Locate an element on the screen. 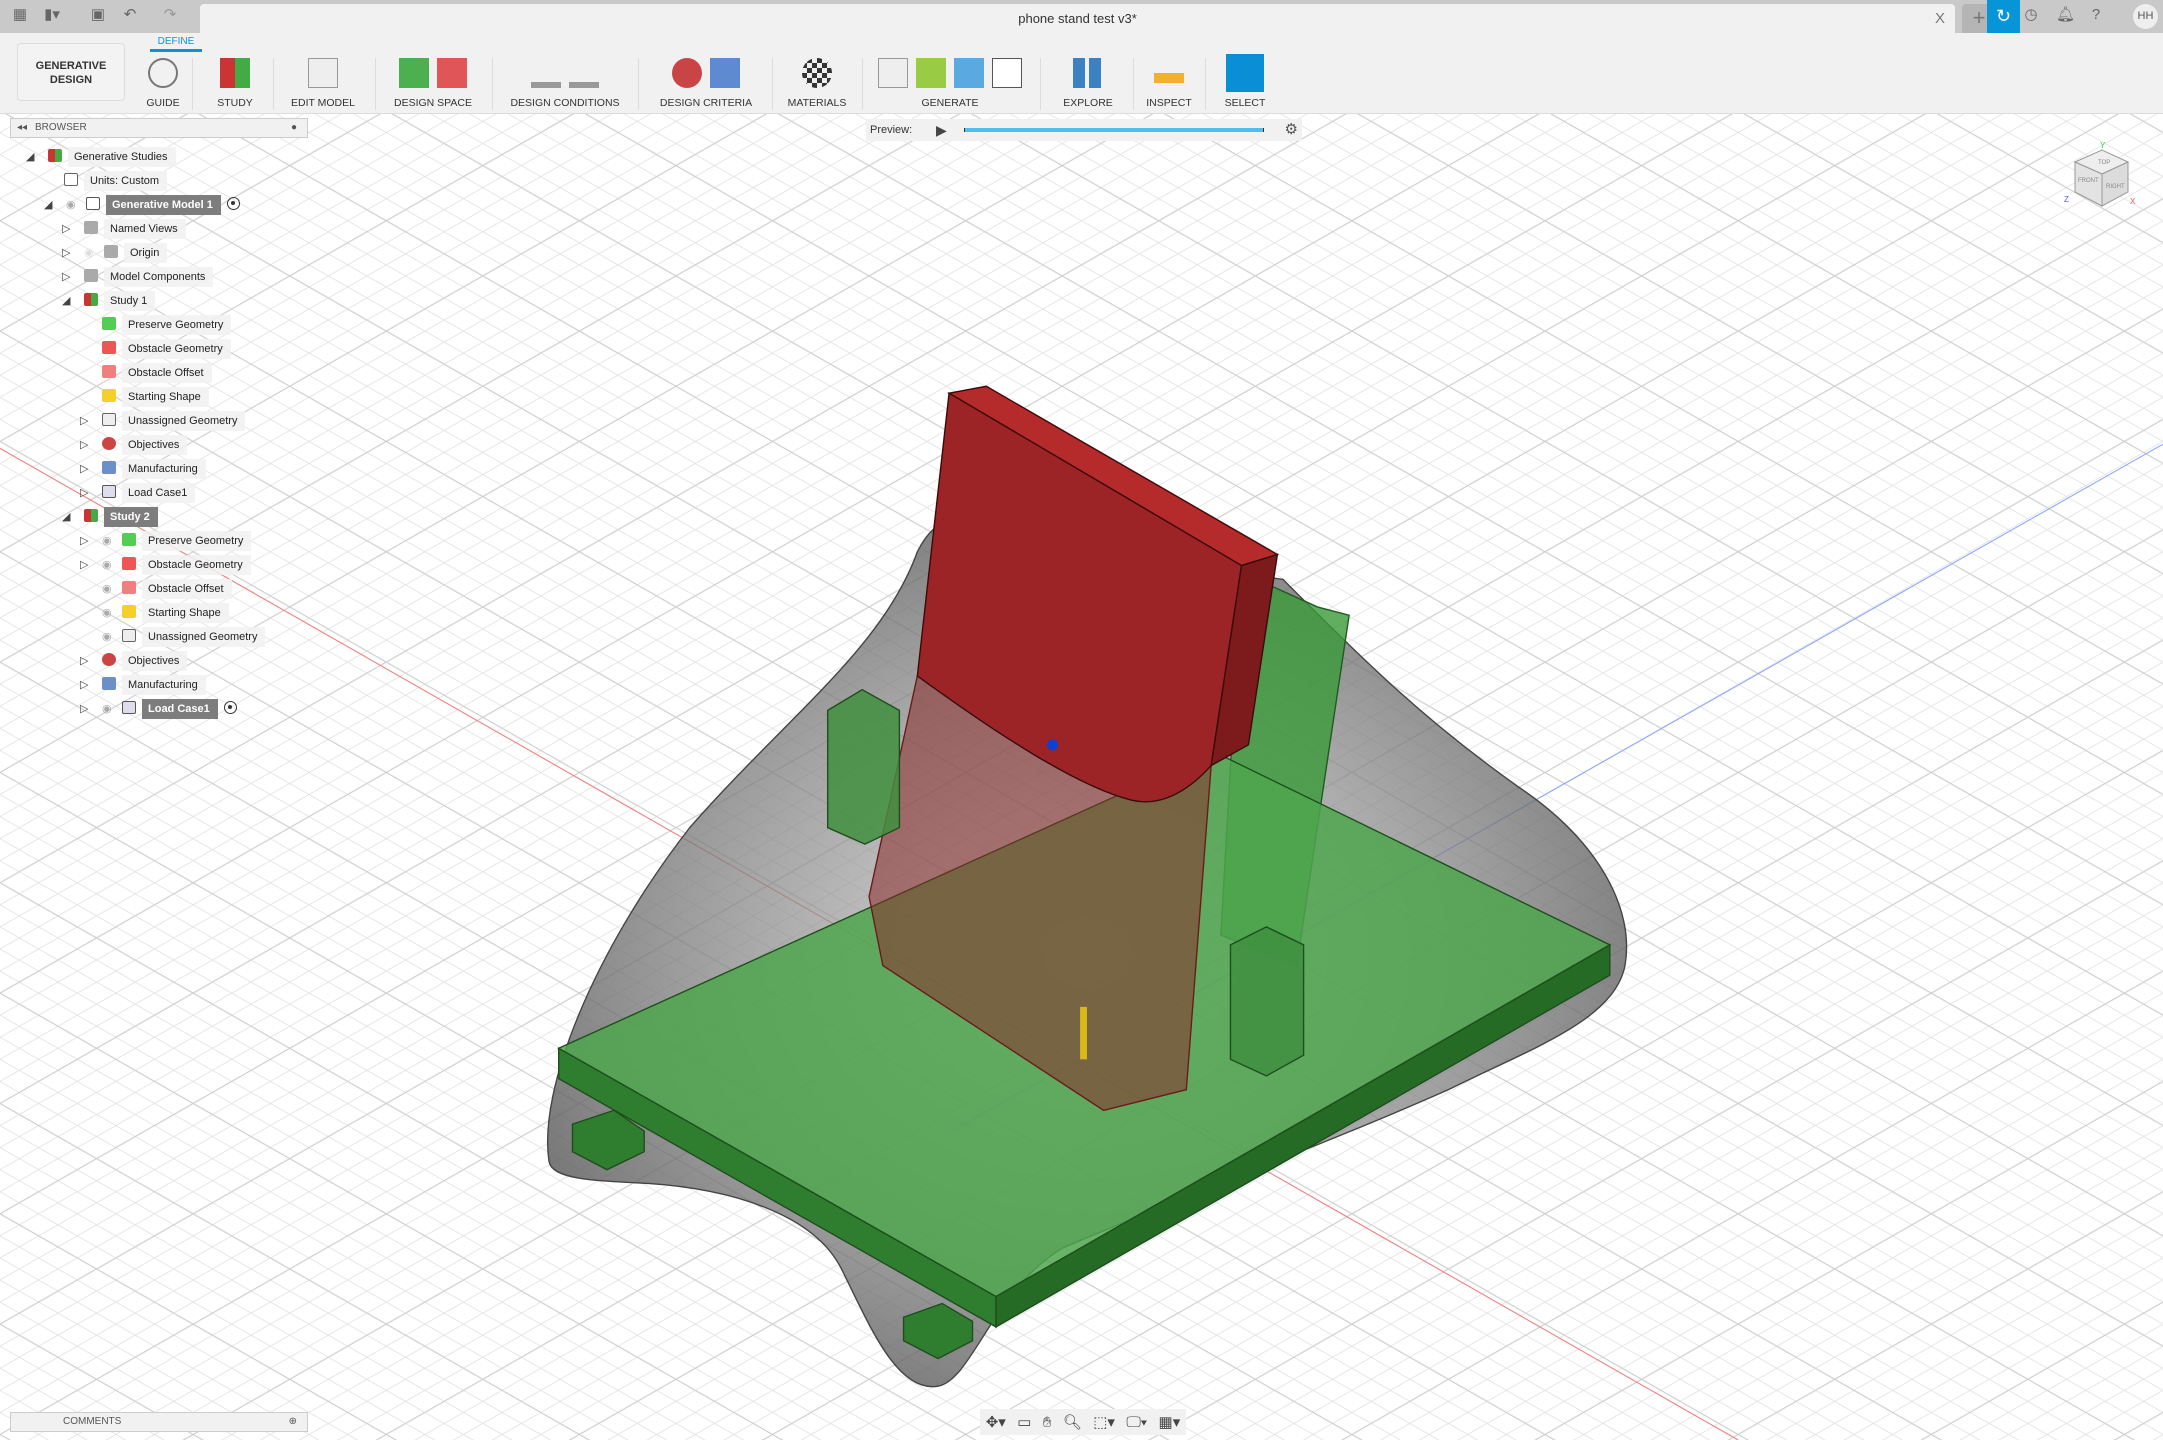  tree-item-obstacle-offset: ◉ Obstacle Offset is located at coordinates (167, 589).